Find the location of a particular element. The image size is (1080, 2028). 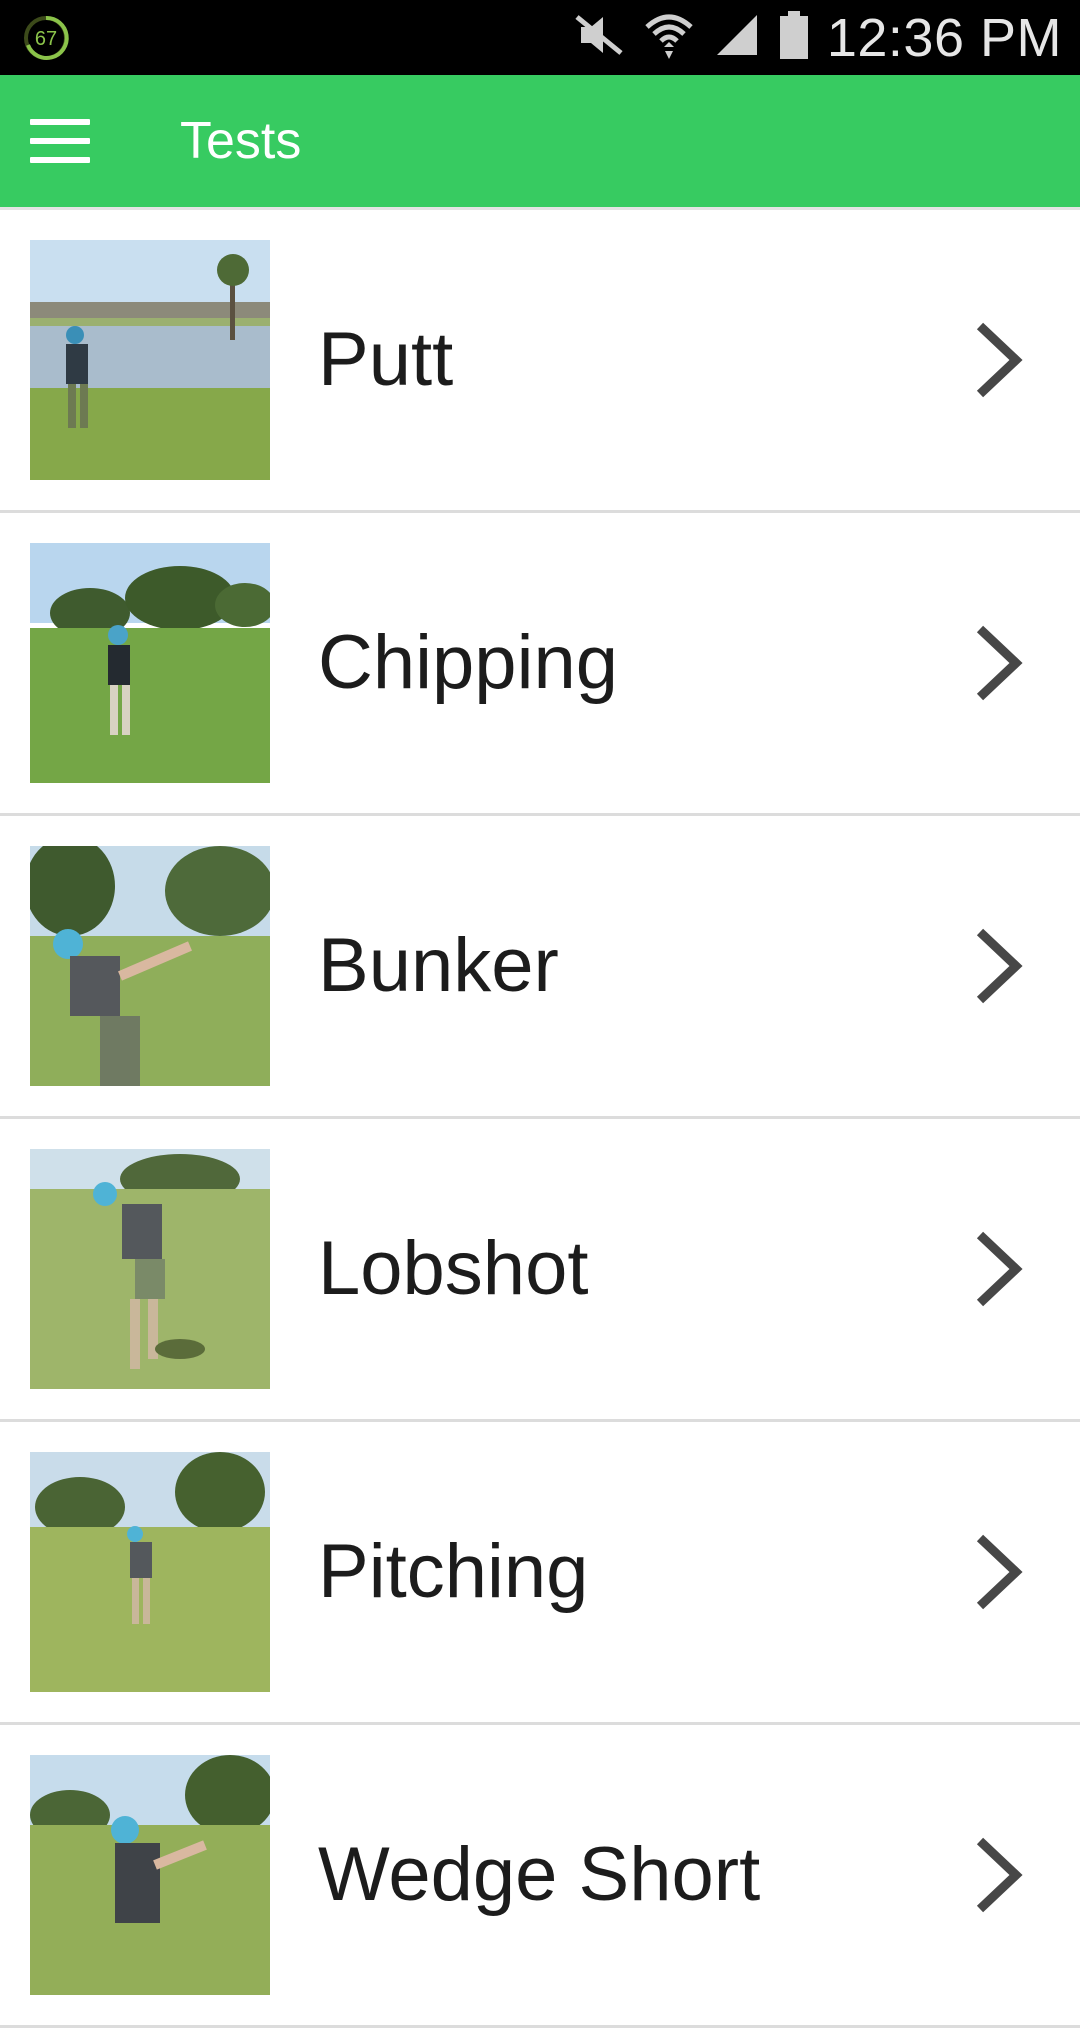

list-item-chipping: Chipping is located at coordinates (540, 664).